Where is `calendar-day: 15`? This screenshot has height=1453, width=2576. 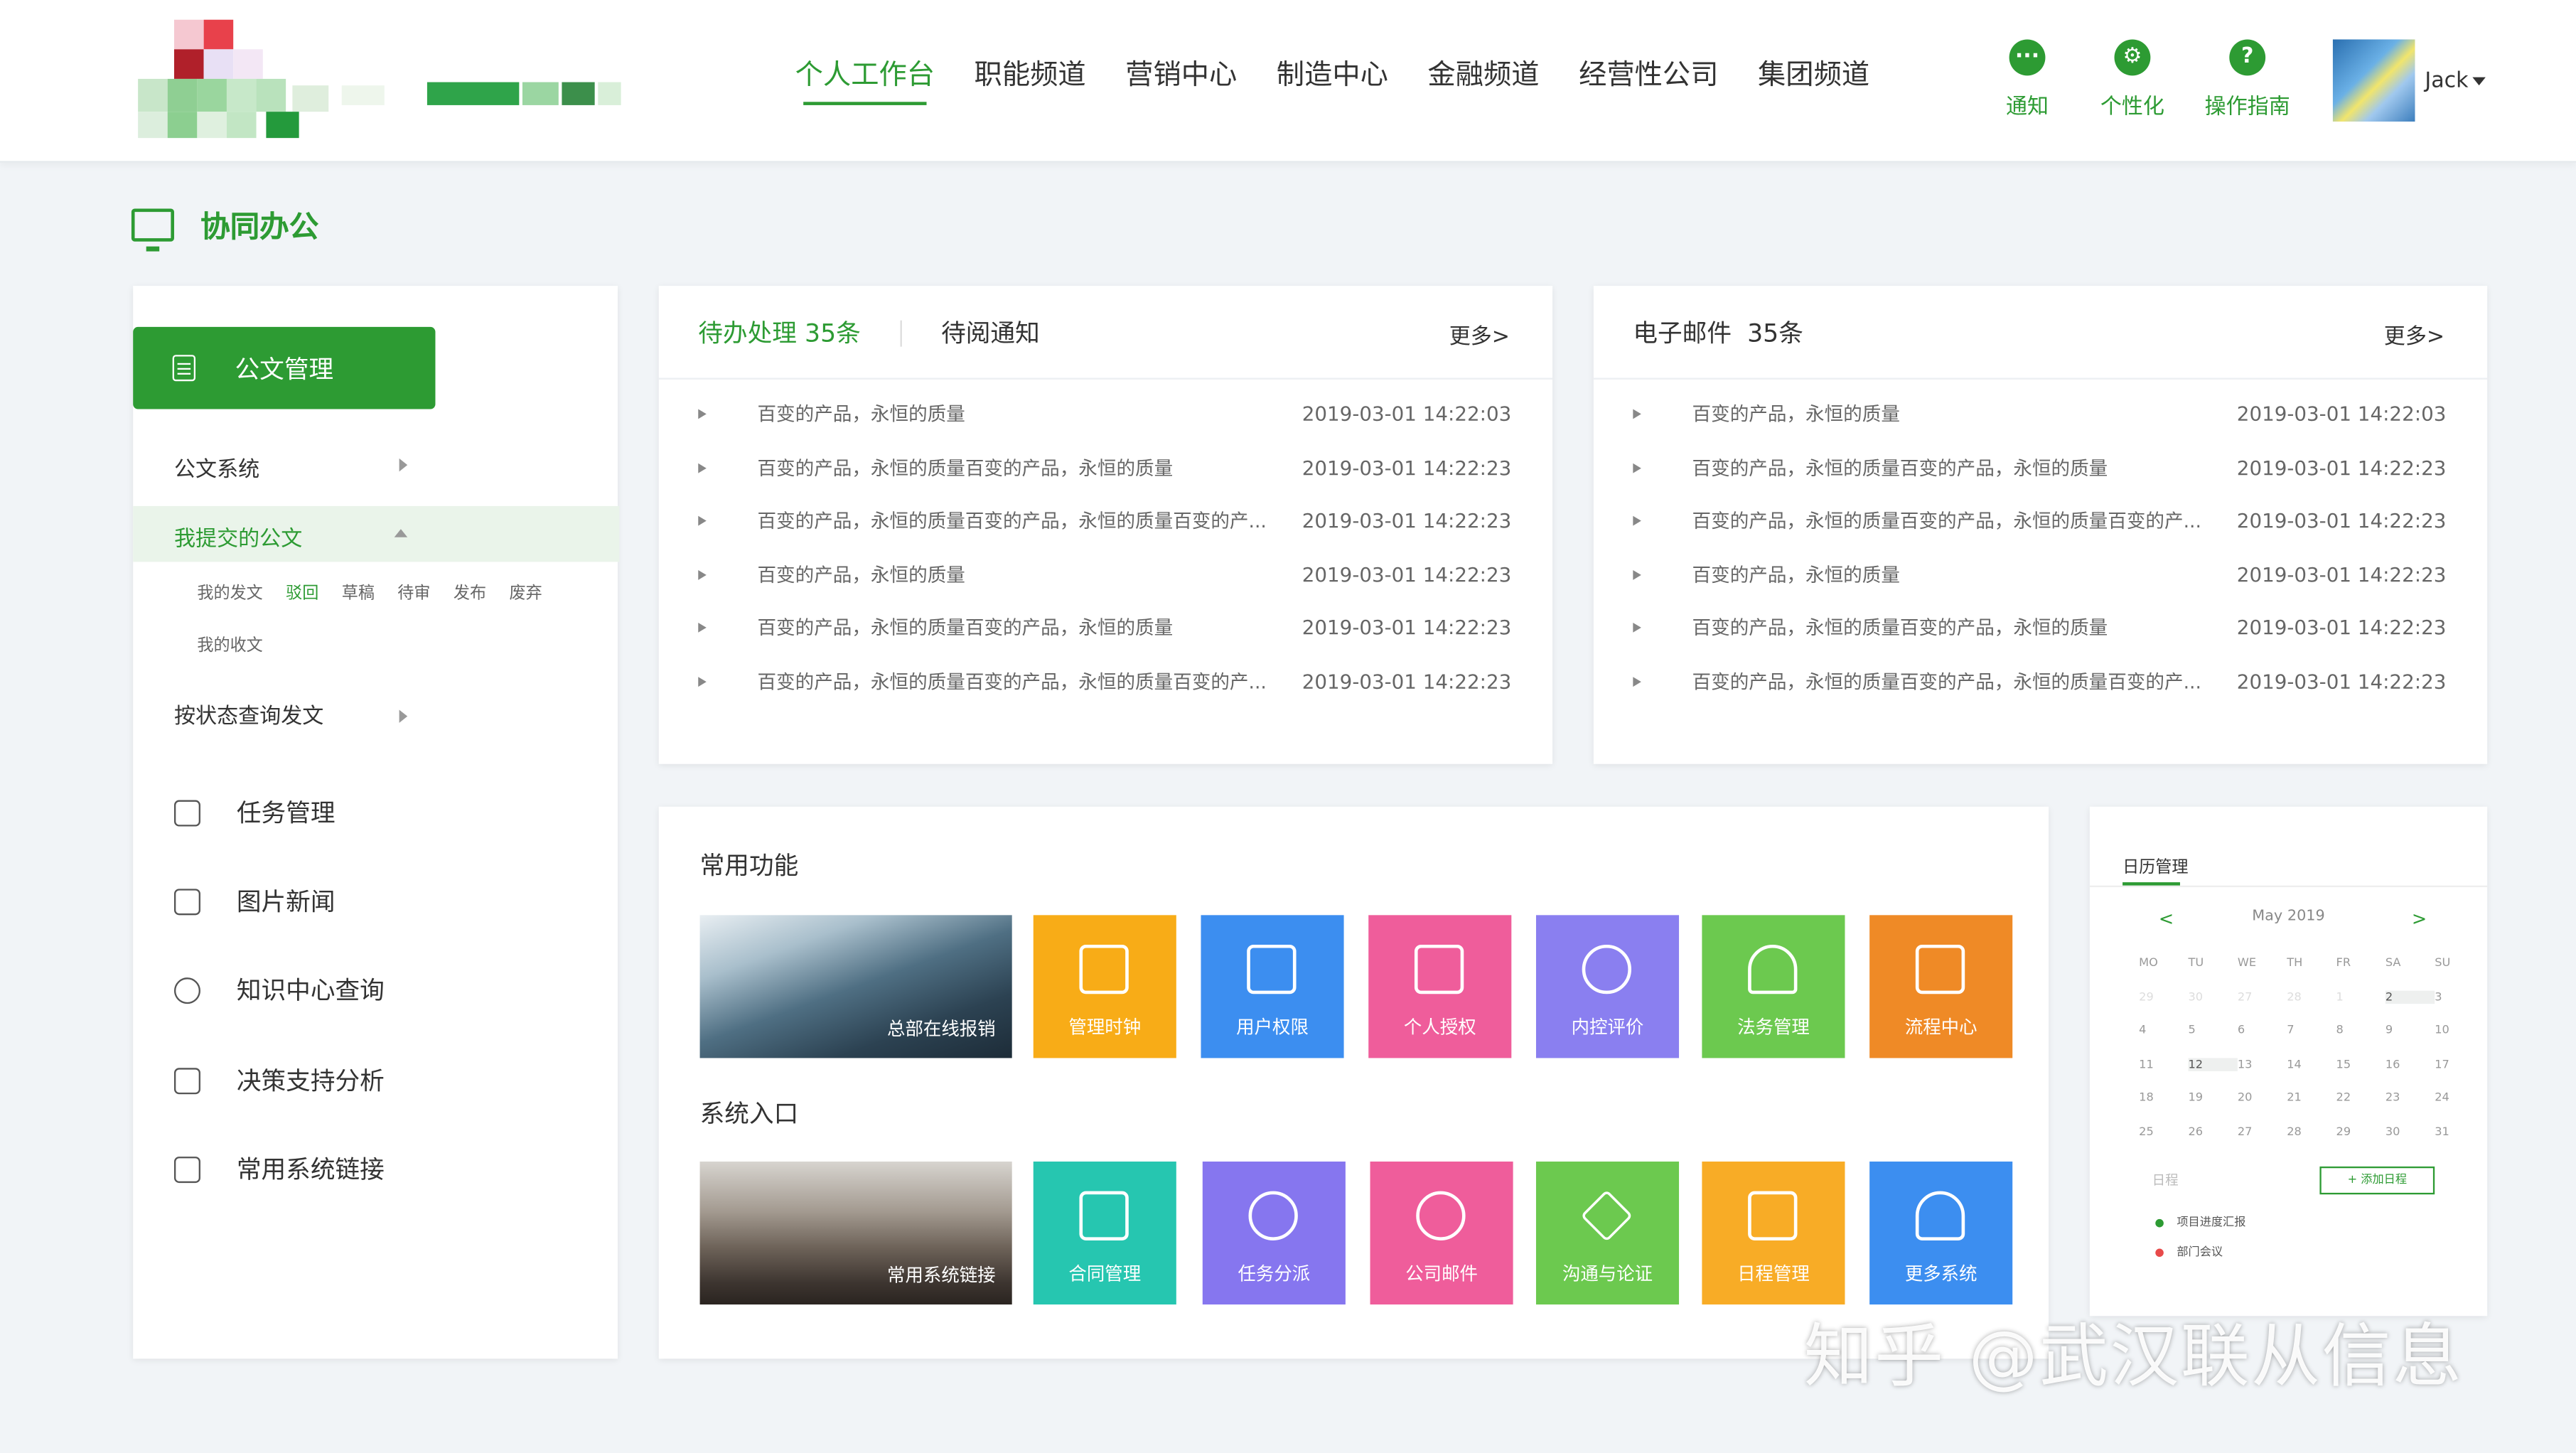
calendar-day: 15 is located at coordinates (2361, 1064).